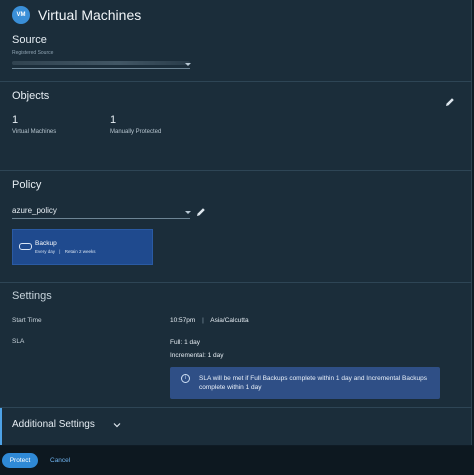 Image resolution: width=474 pixels, height=475 pixels. What do you see at coordinates (33, 53) in the screenshot?
I see `registered-source-label: Registered Source` at bounding box center [33, 53].